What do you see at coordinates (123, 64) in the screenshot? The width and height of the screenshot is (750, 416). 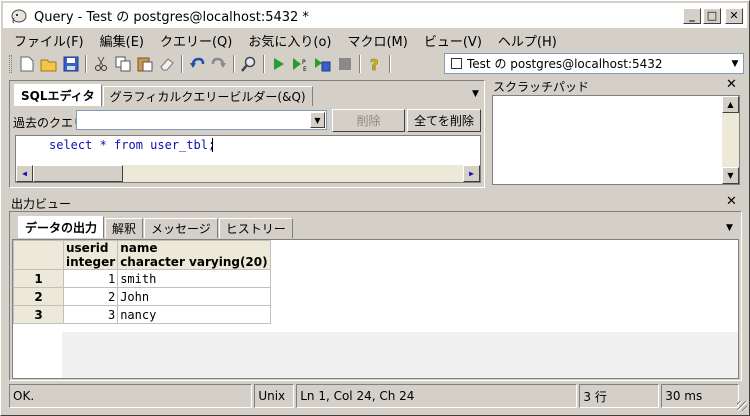 I see `copy-icon` at bounding box center [123, 64].